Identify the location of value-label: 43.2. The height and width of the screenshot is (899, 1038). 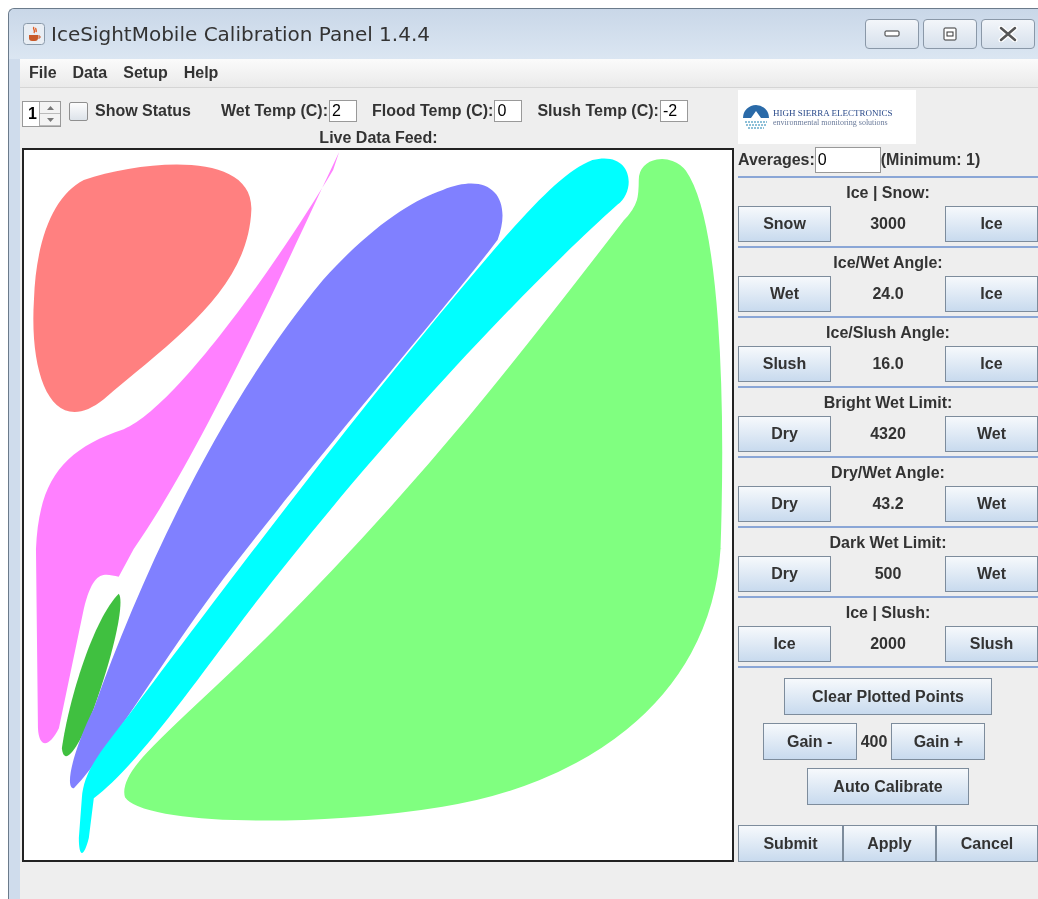
(888, 504).